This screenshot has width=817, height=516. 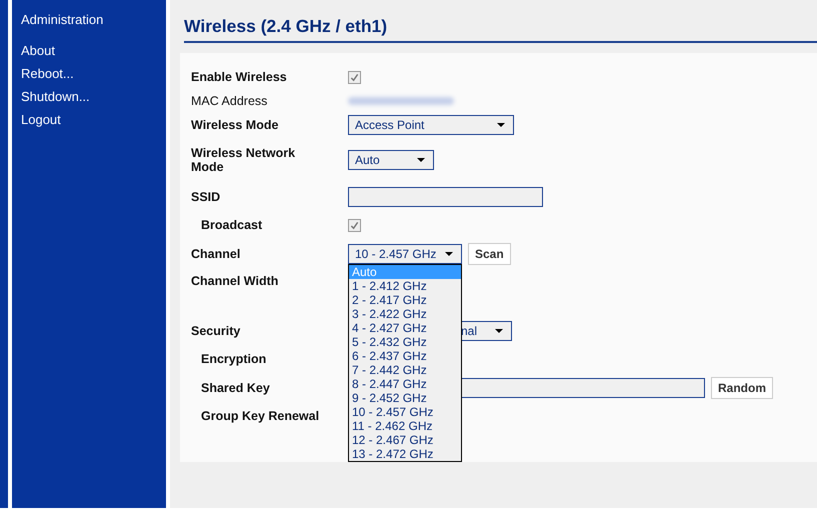 What do you see at coordinates (235, 125) in the screenshot?
I see `field-label: Wireless Mode` at bounding box center [235, 125].